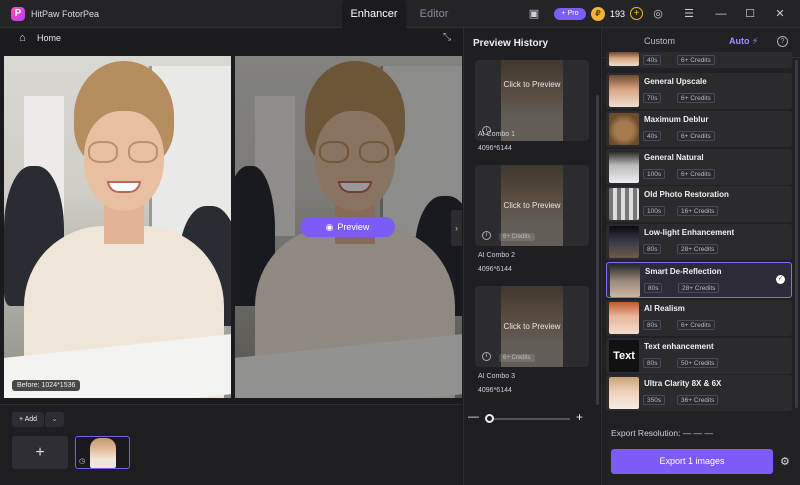  Describe the element at coordinates (534, 14) in the screenshot. I see `chat-icon: ▣` at that location.